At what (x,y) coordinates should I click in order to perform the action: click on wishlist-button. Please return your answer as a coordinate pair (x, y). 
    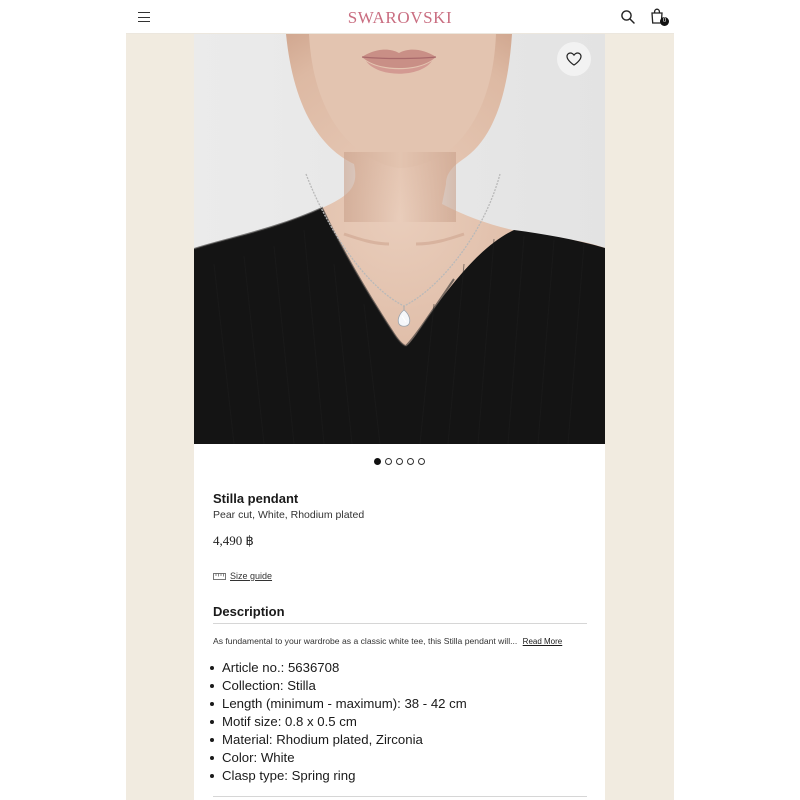
    Looking at the image, I should click on (574, 59).